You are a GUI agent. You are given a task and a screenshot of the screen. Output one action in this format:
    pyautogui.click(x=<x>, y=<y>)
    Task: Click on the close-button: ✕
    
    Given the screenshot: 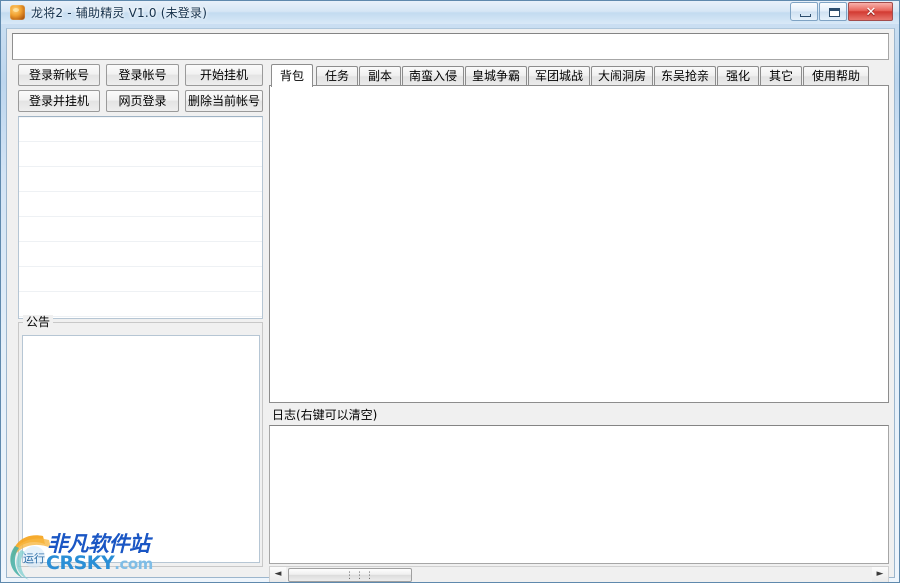 What is the action you would take?
    pyautogui.click(x=870, y=11)
    